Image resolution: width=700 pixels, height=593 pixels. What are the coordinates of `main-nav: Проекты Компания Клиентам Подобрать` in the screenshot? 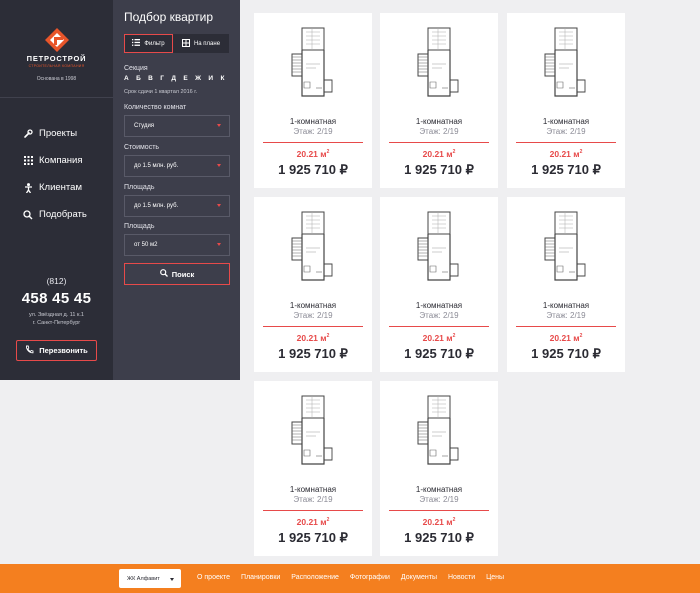 It's located at (54, 174).